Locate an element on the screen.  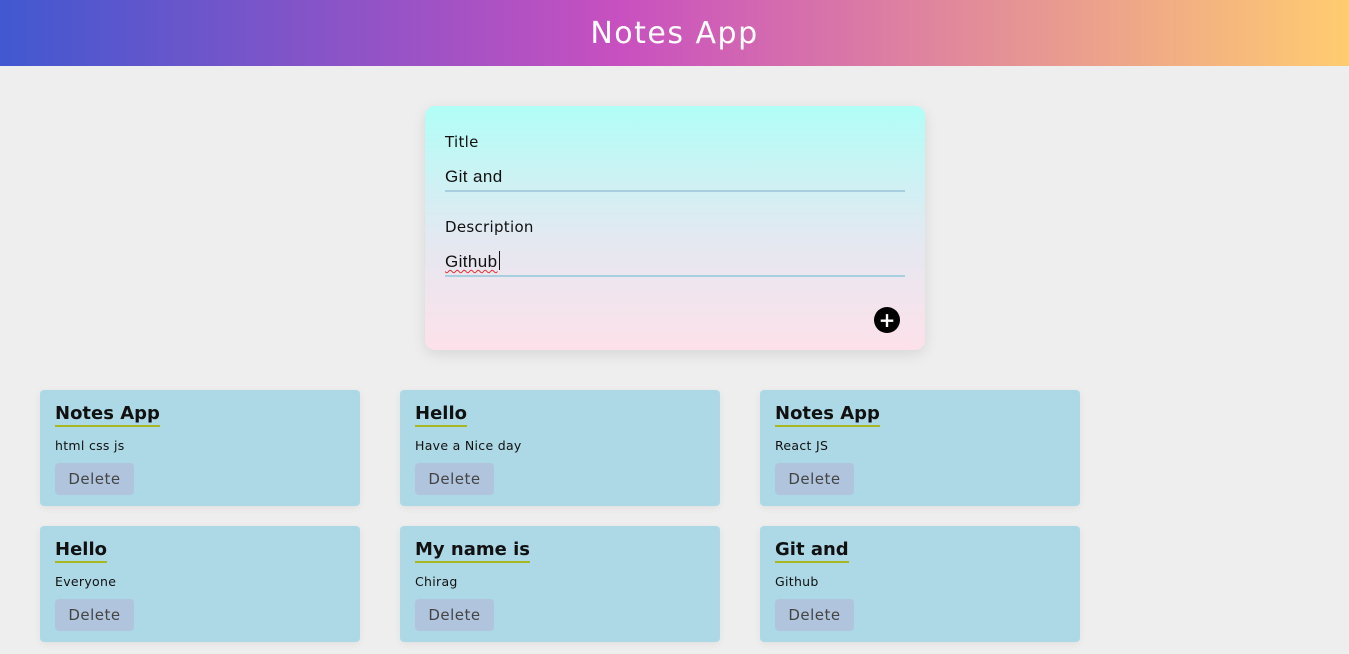
app-title: Notes App is located at coordinates (674, 33).